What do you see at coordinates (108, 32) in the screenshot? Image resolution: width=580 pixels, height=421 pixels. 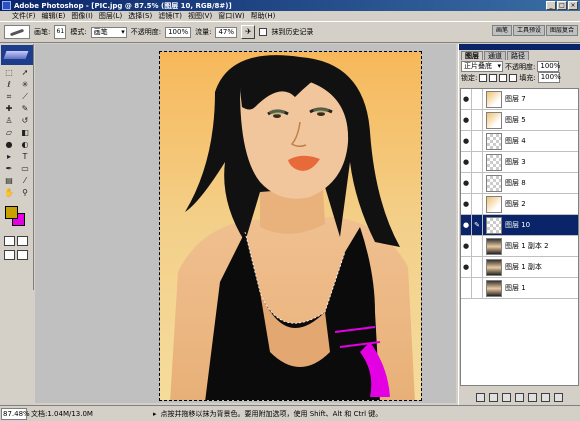 I see `mode-select: 画笔` at bounding box center [108, 32].